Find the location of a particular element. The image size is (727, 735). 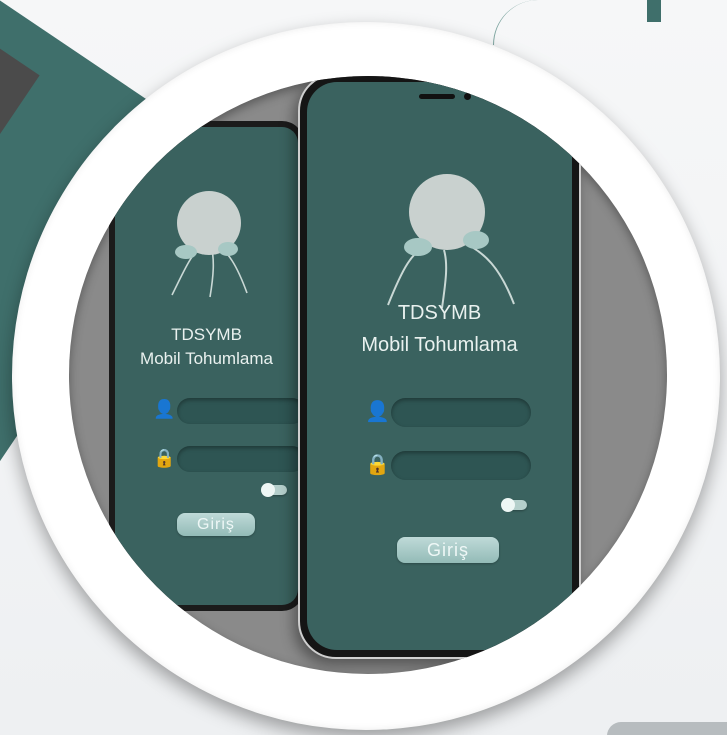

back-login-button: Giriş is located at coordinates (216, 524).